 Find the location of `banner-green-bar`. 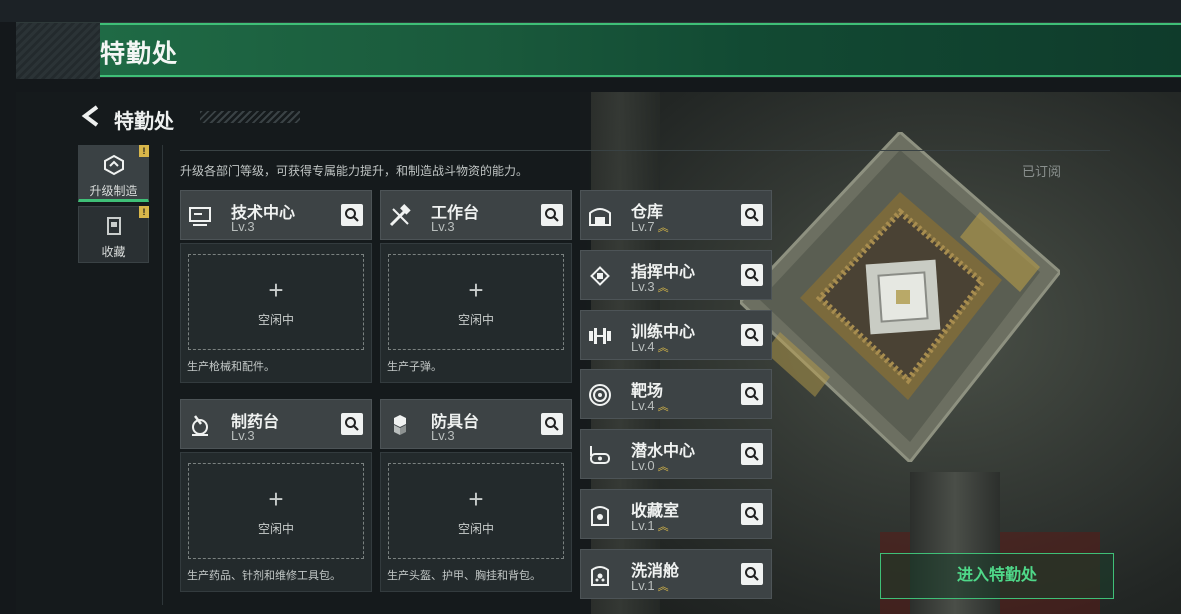

banner-green-bar is located at coordinates (640, 50).